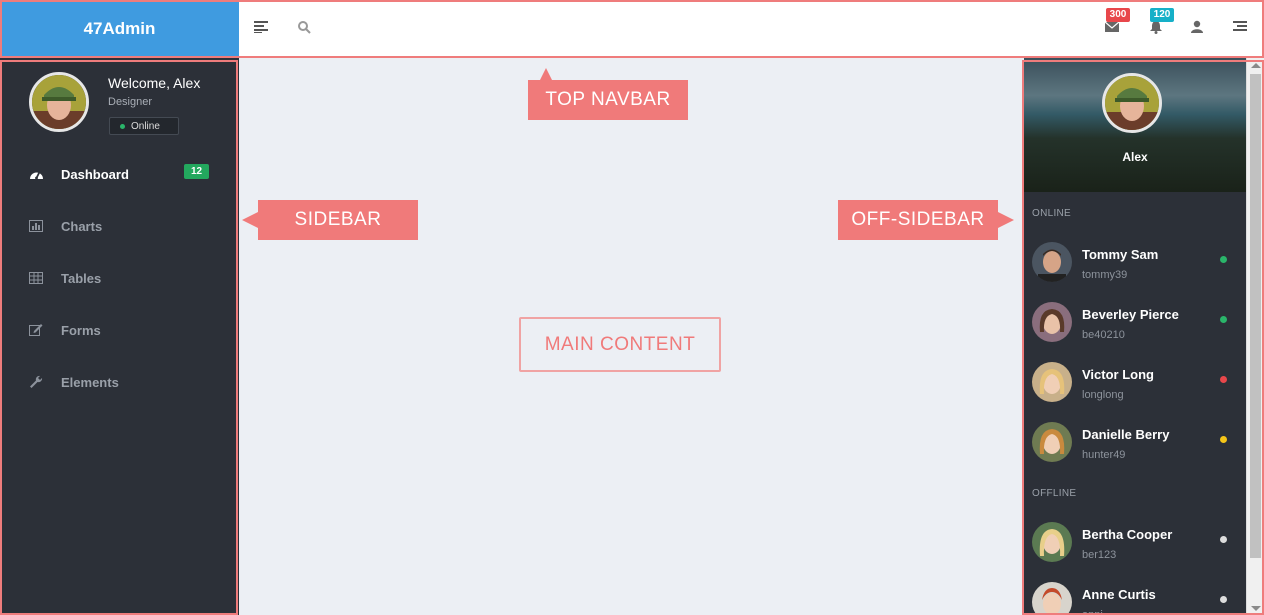 This screenshot has width=1264, height=615. What do you see at coordinates (1092, 612) in the screenshot?
I see `contact-username: anni` at bounding box center [1092, 612].